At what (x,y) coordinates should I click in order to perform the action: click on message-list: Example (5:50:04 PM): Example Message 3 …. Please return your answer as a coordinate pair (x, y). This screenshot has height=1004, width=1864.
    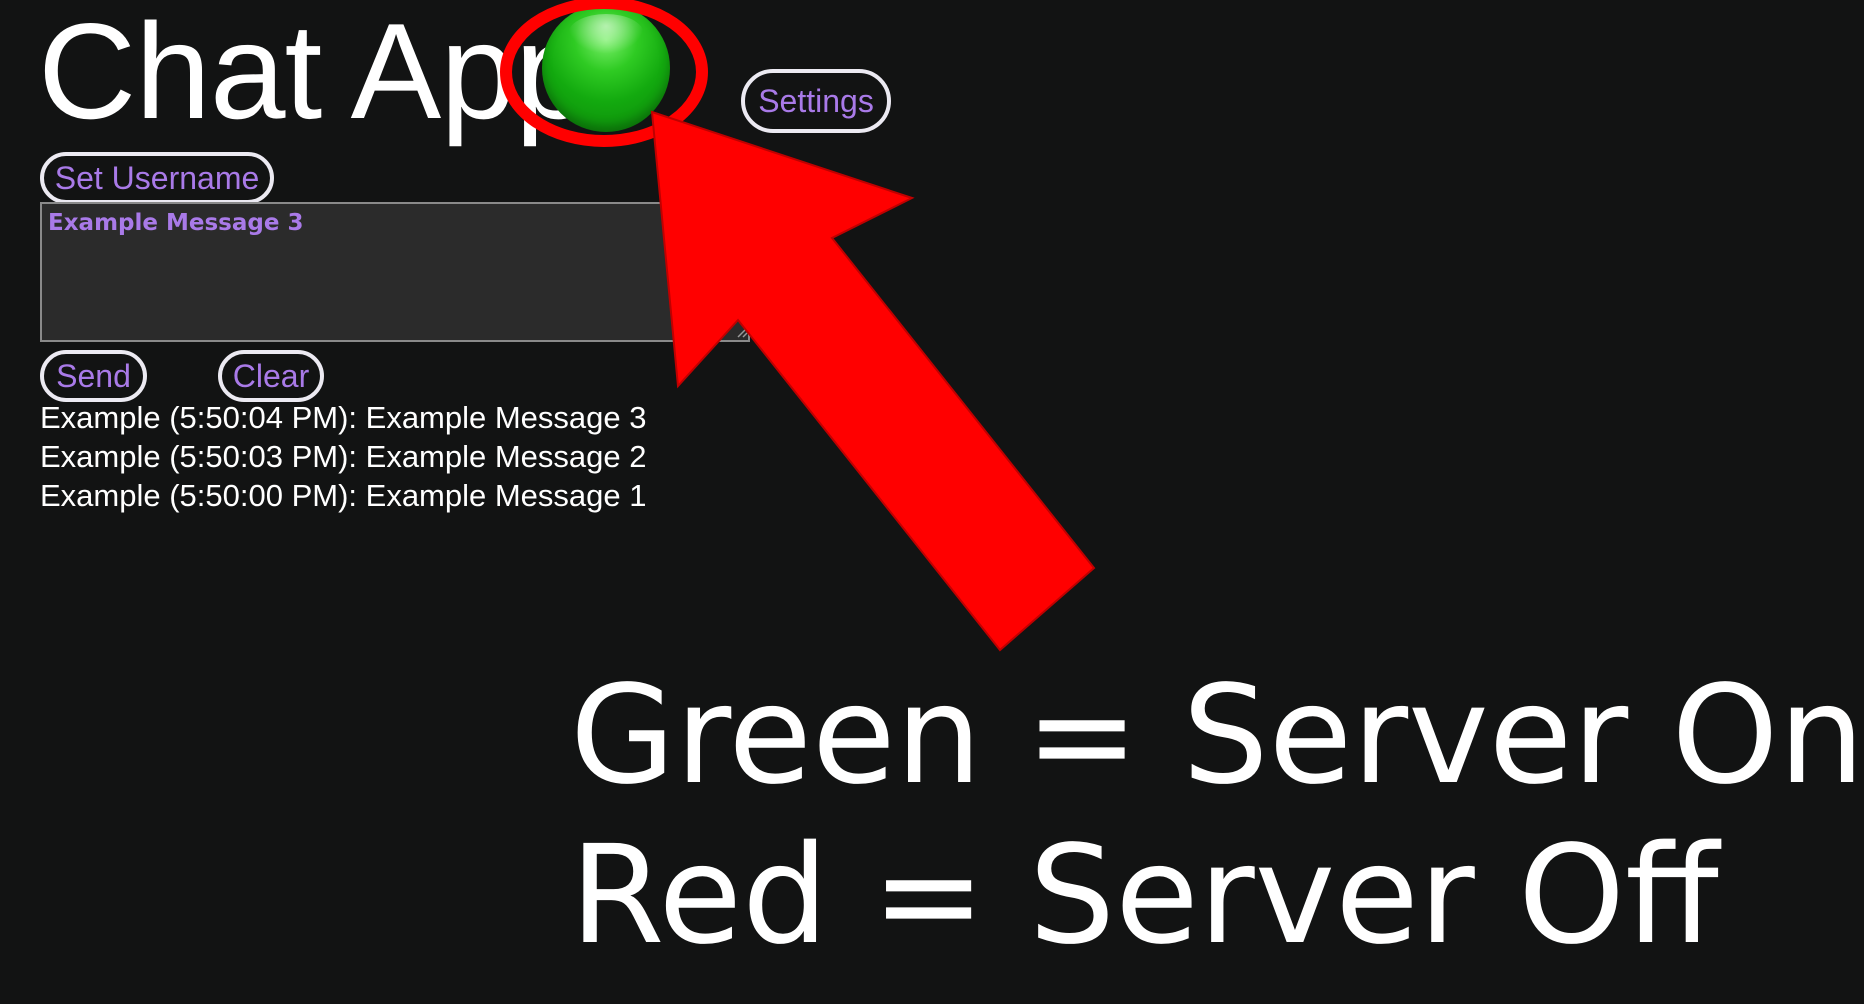
    Looking at the image, I should click on (343, 456).